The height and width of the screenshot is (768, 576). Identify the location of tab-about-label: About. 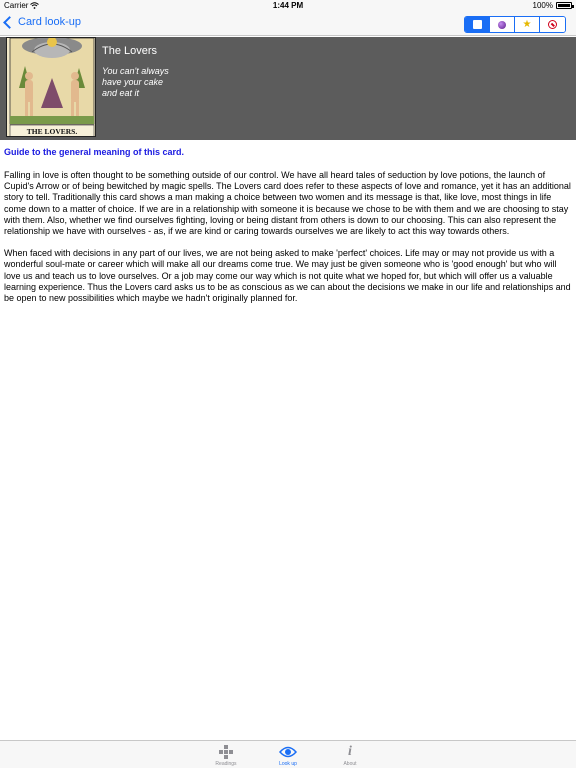
(350, 764).